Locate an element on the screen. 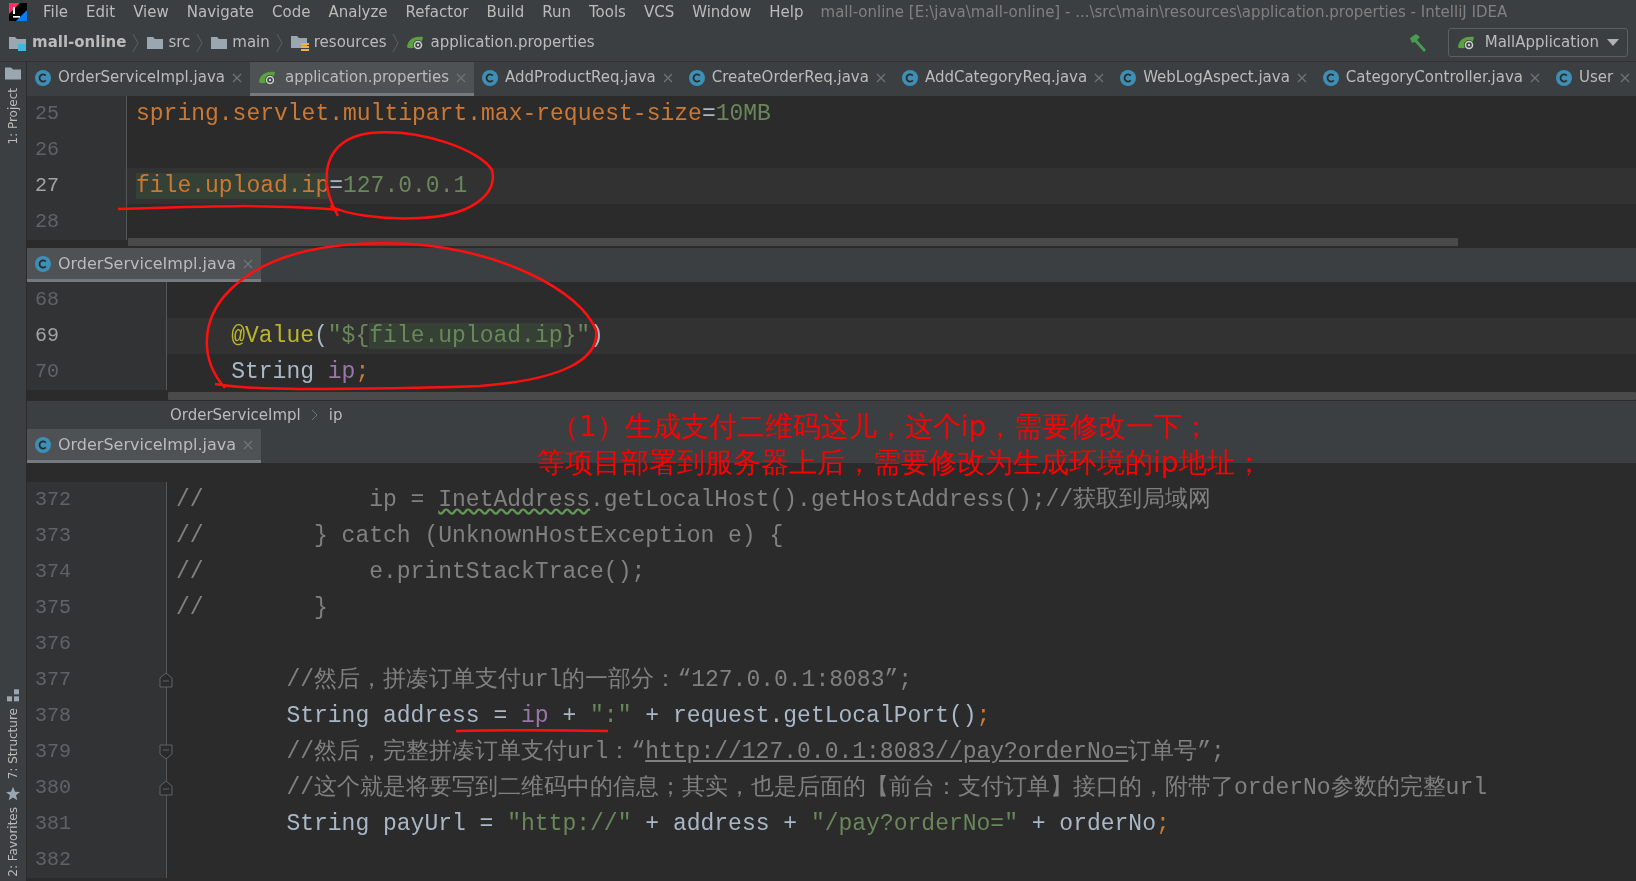 The width and height of the screenshot is (1636, 881). code-line: file.upload.ip=127.0.0.1 is located at coordinates (301, 186).